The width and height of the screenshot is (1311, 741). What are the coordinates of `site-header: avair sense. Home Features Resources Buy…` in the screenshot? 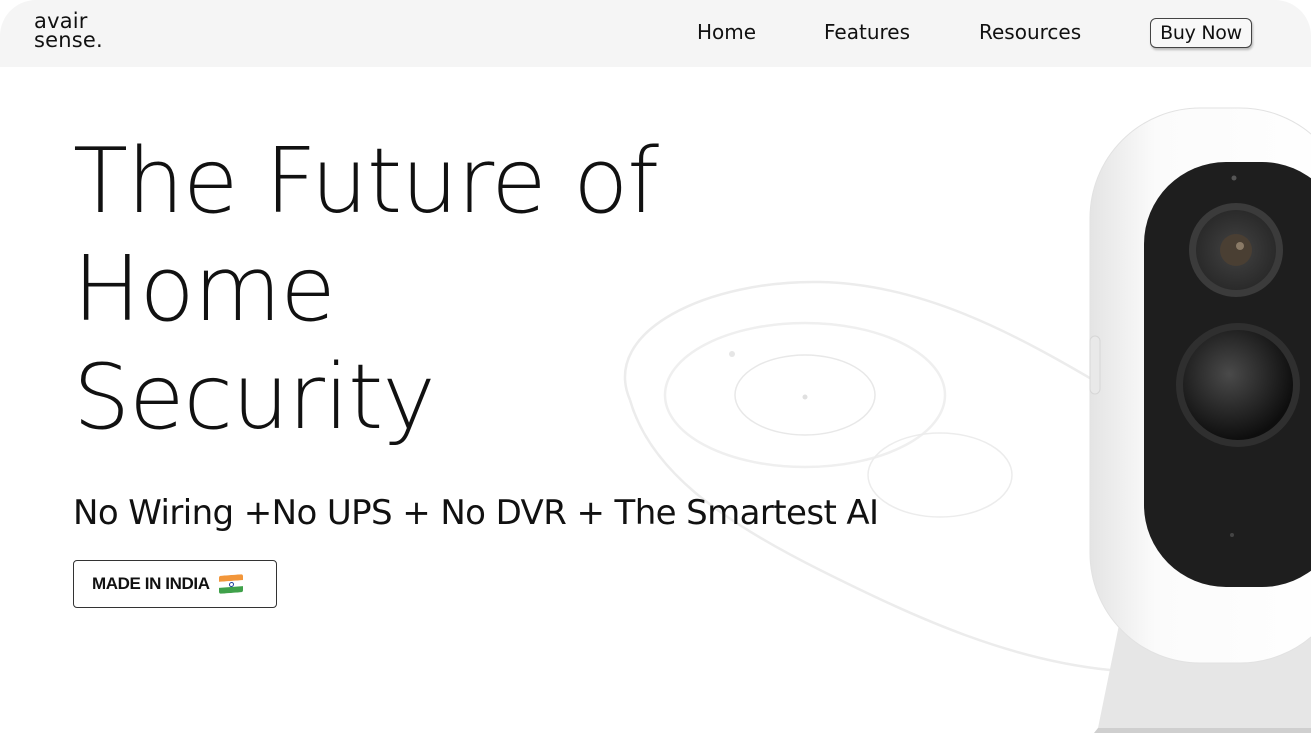 It's located at (655, 33).